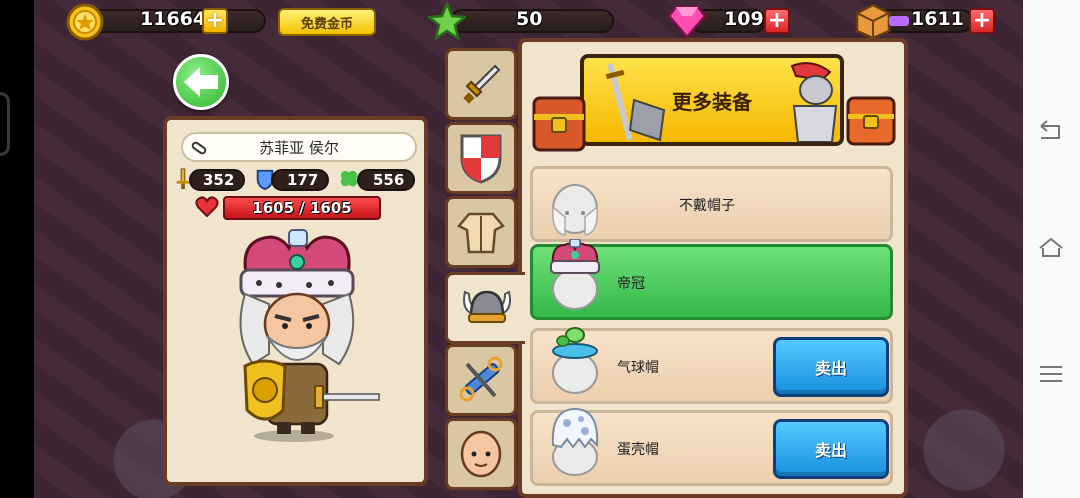 The width and height of the screenshot is (1080, 498). What do you see at coordinates (327, 22) in the screenshot?
I see `free-gold-button: 免费金币` at bounding box center [327, 22].